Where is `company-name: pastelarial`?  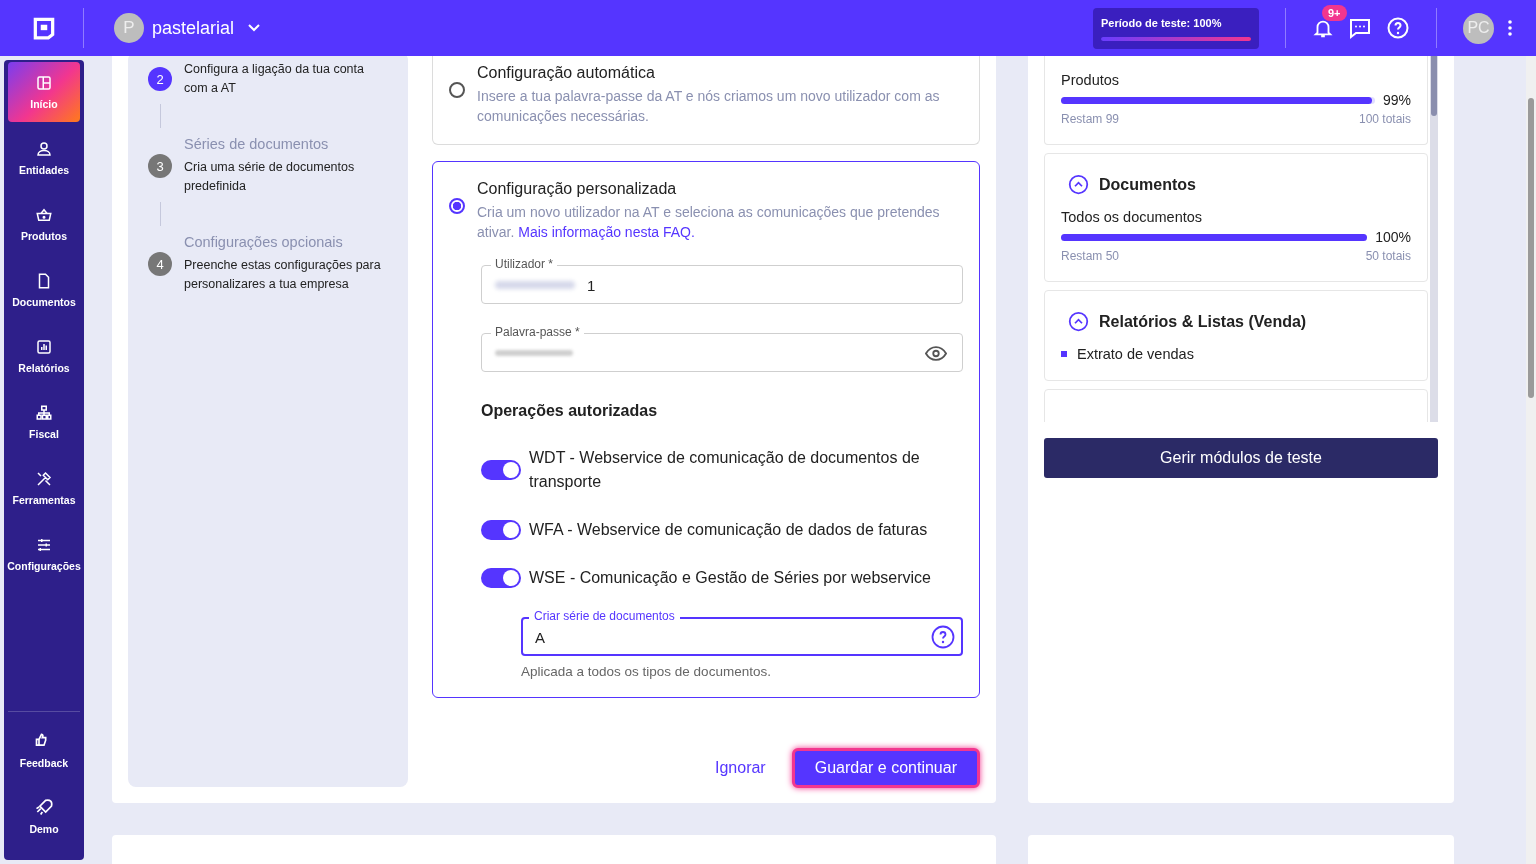
company-name: pastelarial is located at coordinates (193, 28).